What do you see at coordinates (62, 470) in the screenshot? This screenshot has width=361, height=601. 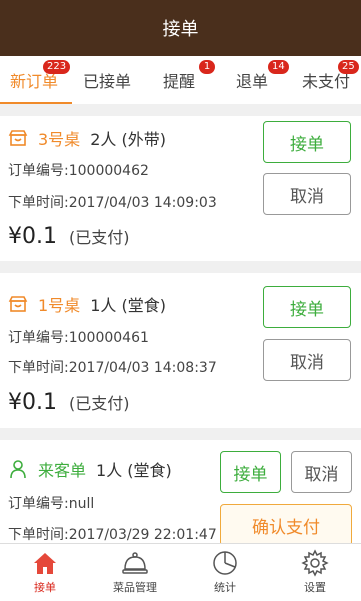 I see `table-number: 来客单` at bounding box center [62, 470].